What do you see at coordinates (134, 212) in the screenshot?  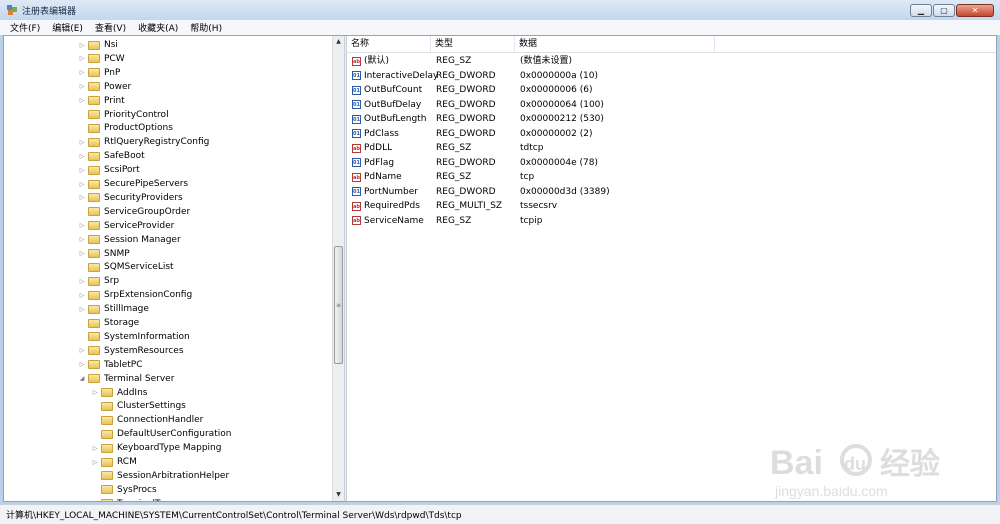 I see `tree-item: ServiceGroupOrder` at bounding box center [134, 212].